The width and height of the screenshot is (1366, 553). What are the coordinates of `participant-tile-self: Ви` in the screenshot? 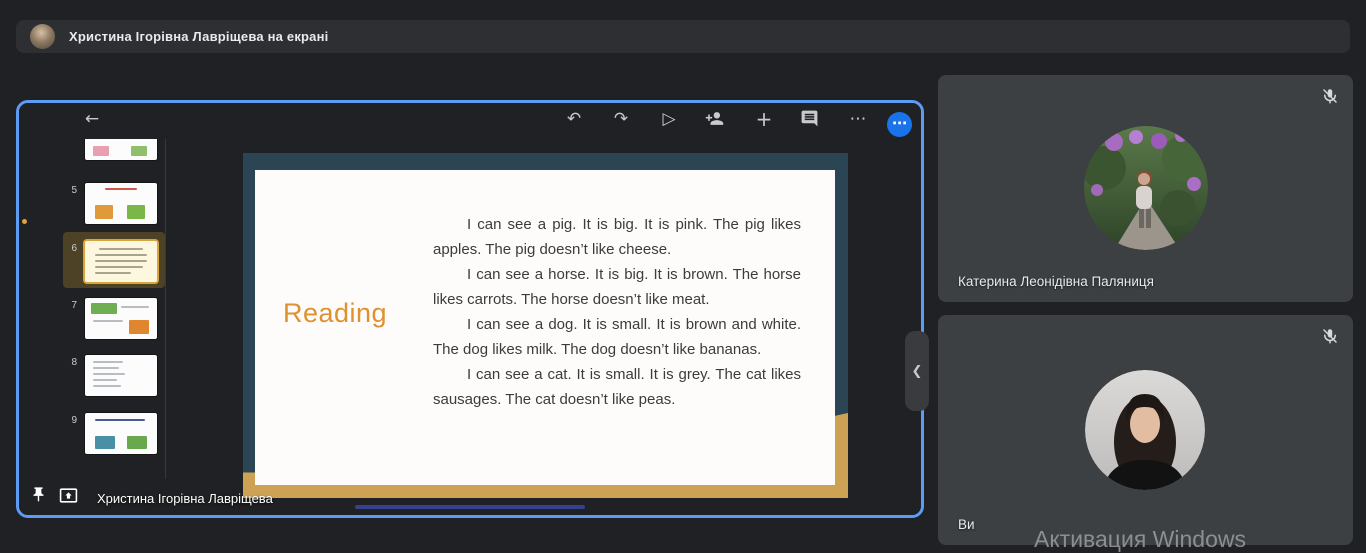 It's located at (1145, 430).